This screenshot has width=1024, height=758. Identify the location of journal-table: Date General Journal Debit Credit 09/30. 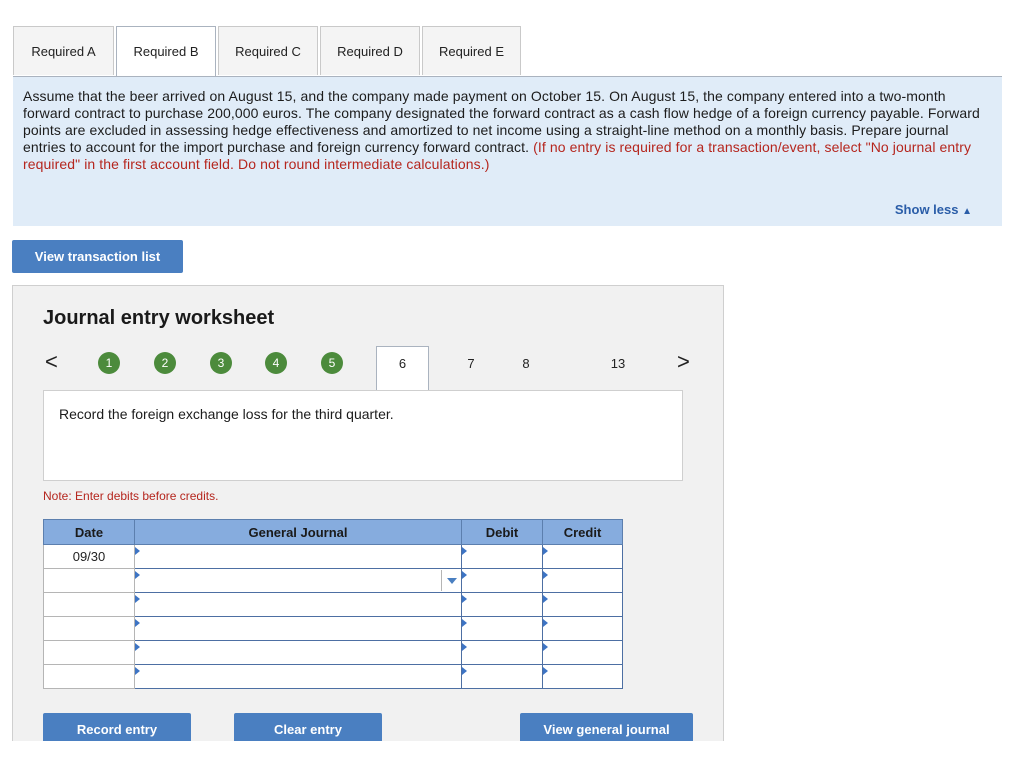
(333, 604).